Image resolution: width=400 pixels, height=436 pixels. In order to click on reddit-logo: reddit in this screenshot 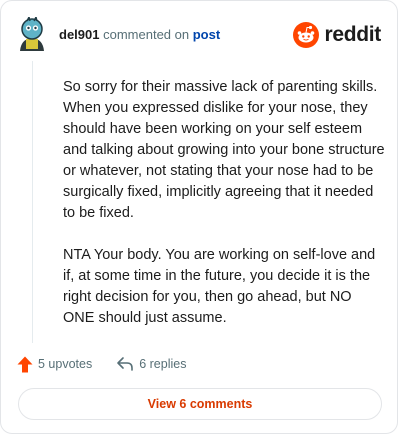, I will do `click(337, 35)`.